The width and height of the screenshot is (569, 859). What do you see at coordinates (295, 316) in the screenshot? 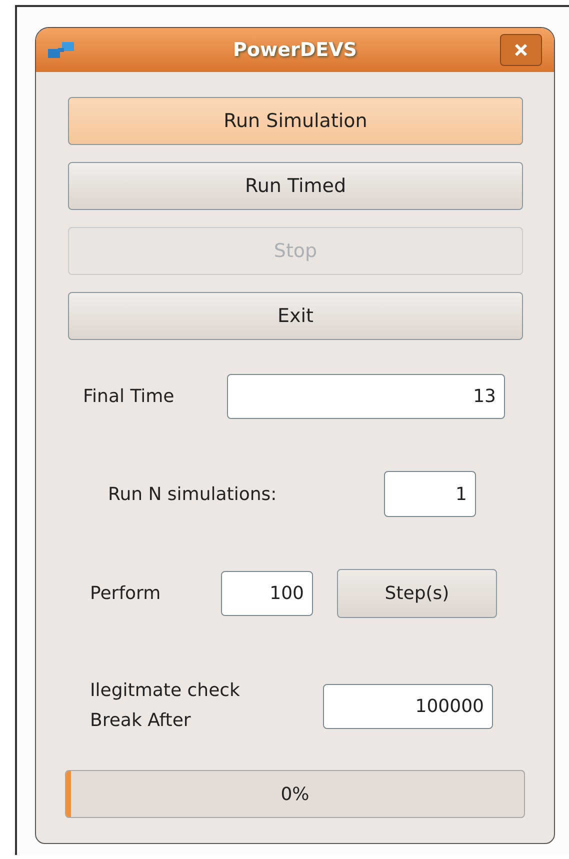
I see `action-button: Exit` at bounding box center [295, 316].